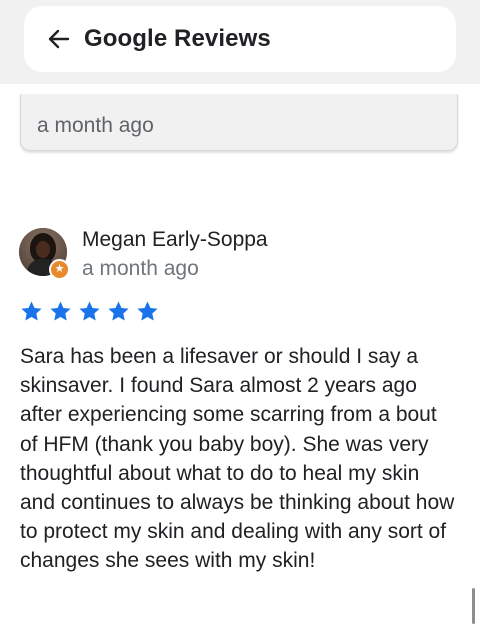  I want to click on page-title: Google Reviews, so click(177, 38).